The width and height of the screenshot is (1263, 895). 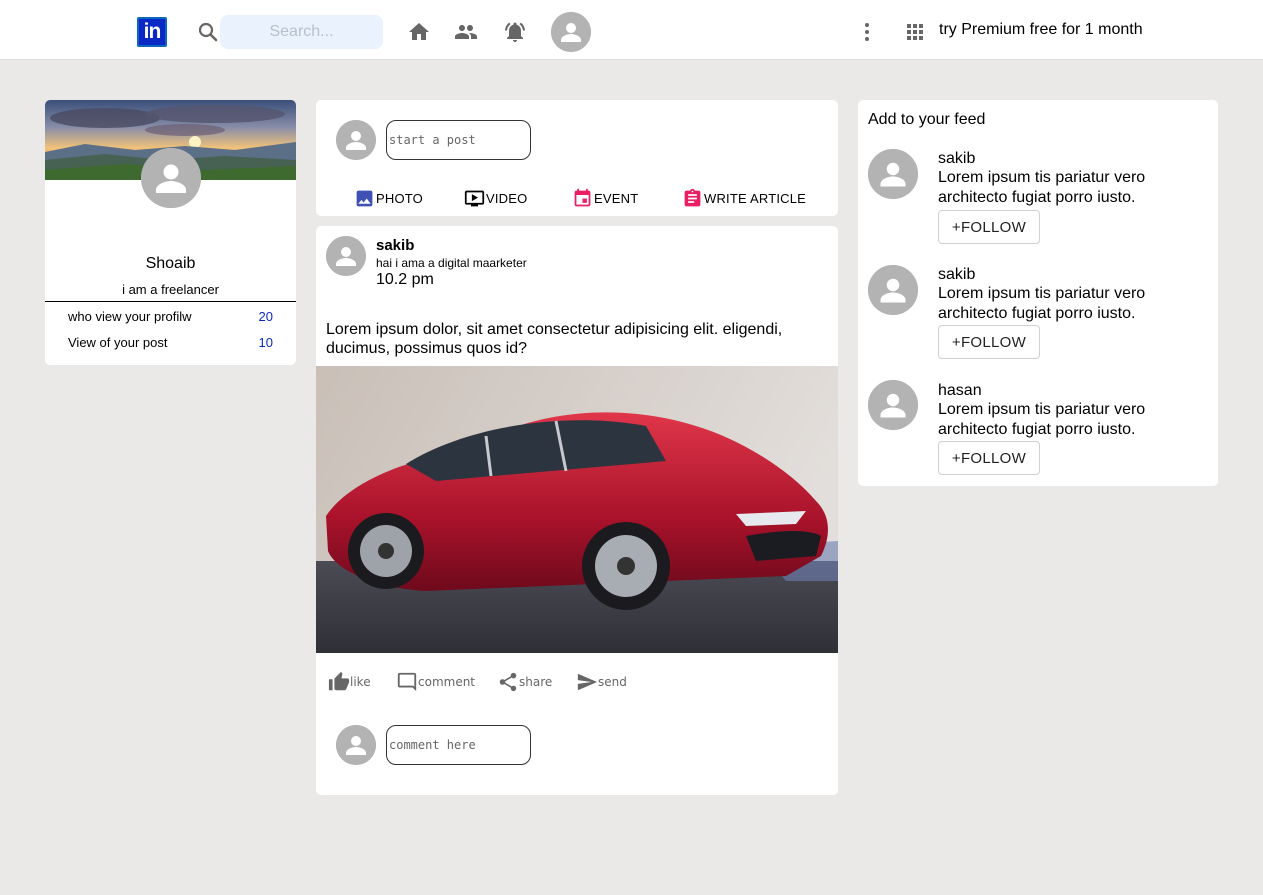 I want to click on composer-avatar, so click(x=356, y=140).